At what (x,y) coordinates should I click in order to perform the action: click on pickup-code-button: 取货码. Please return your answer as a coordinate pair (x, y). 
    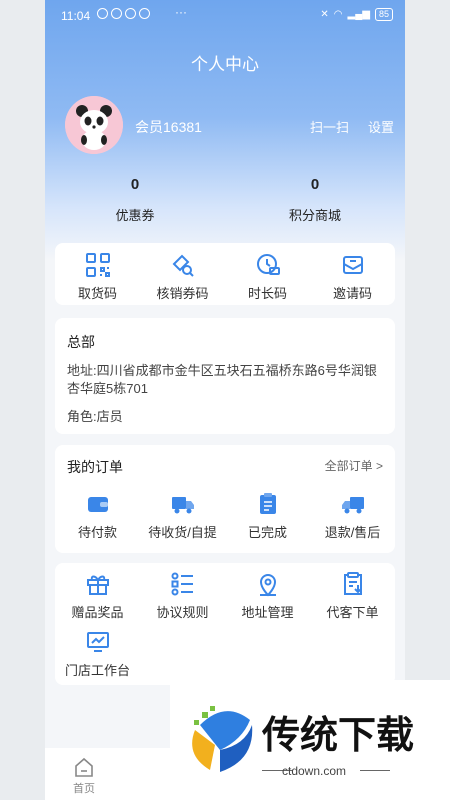
    Looking at the image, I should click on (97, 274).